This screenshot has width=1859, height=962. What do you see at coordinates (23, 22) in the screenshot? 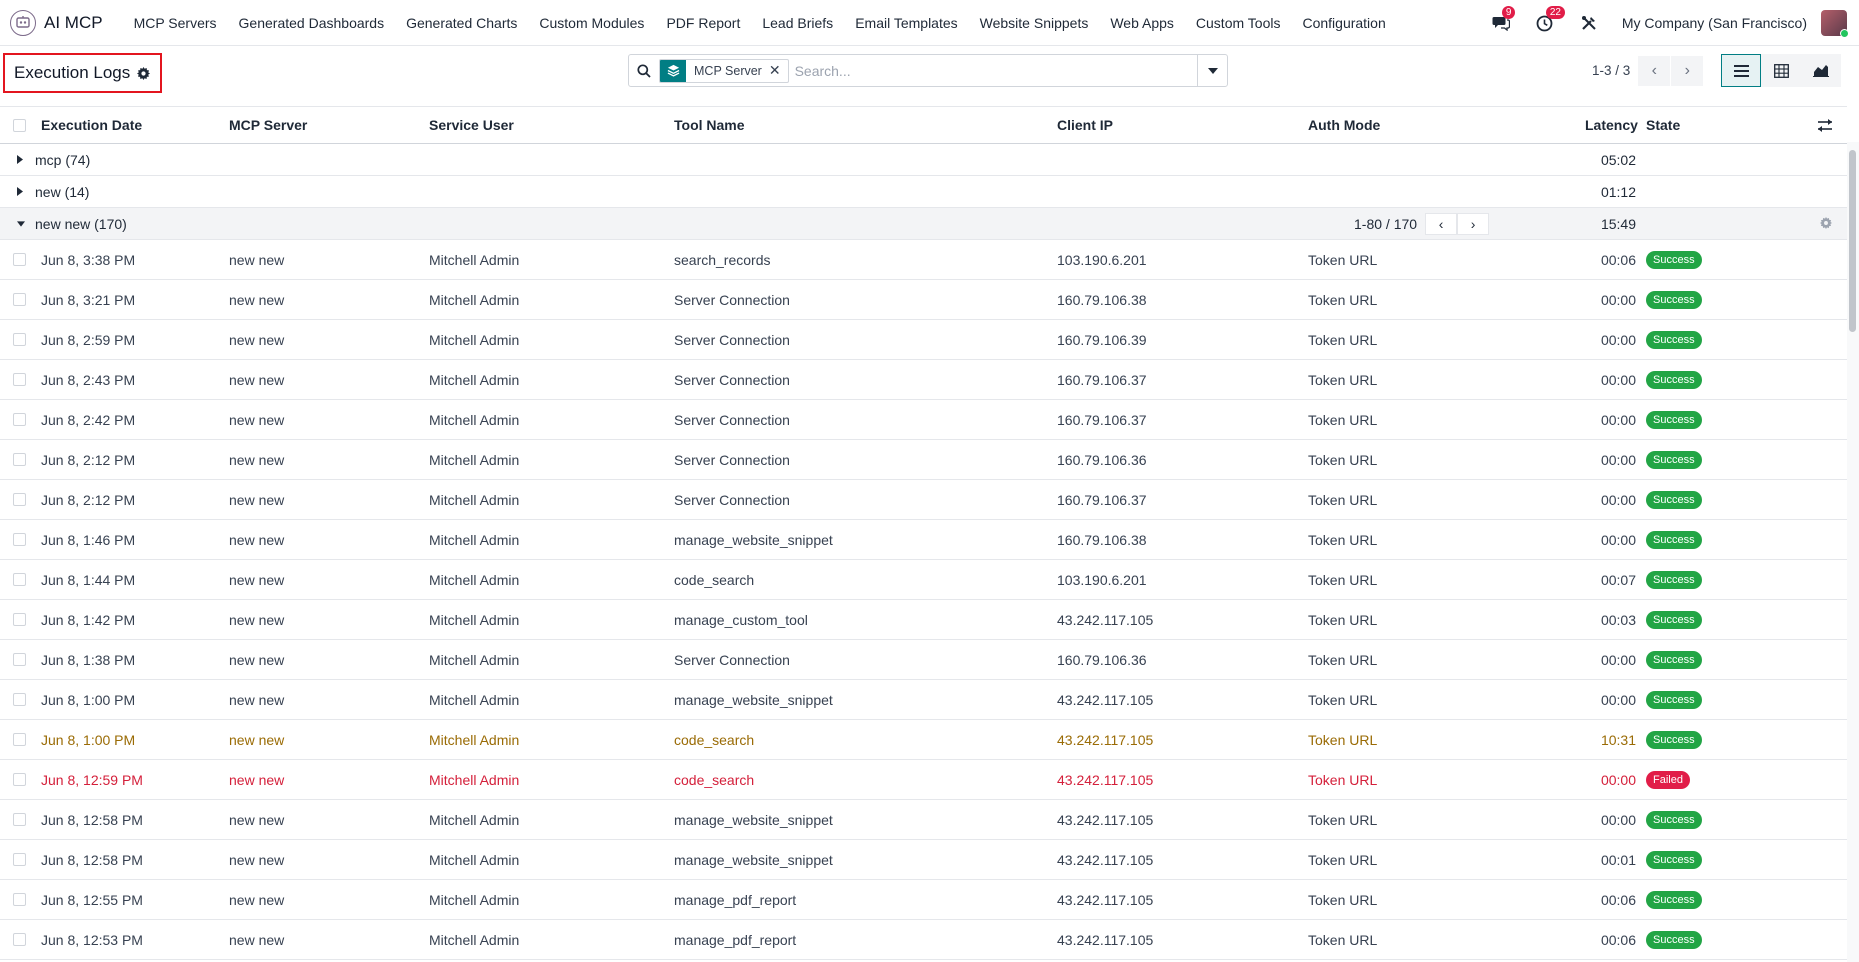
I see `app-logo-icon` at bounding box center [23, 22].